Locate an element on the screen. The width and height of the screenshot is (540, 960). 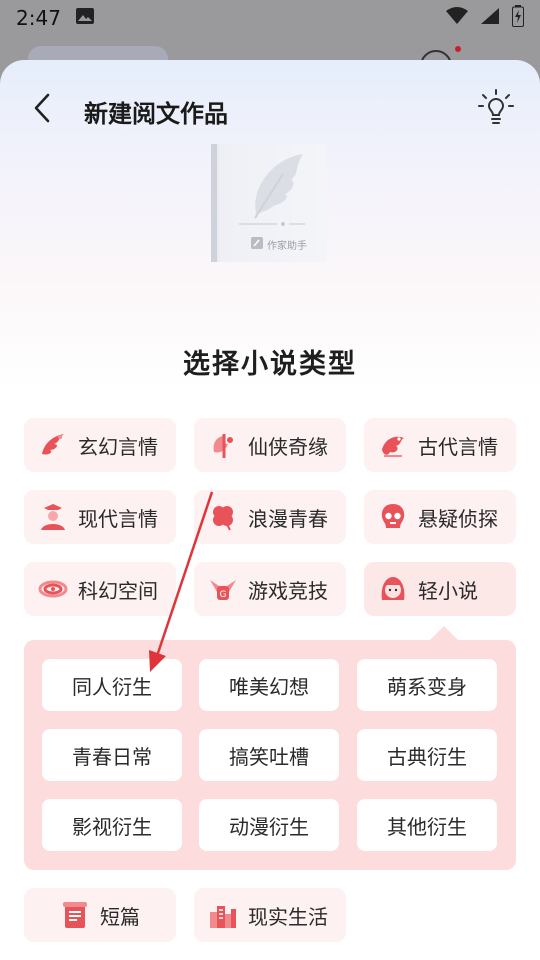
genre-label: 现代言情 is located at coordinates (118, 518).